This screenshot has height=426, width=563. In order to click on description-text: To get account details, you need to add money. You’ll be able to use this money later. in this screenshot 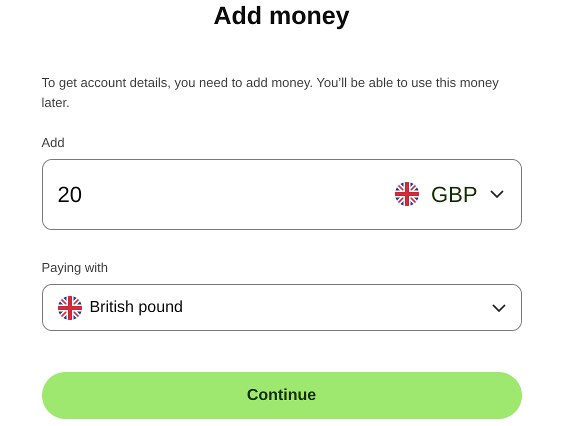, I will do `click(271, 93)`.